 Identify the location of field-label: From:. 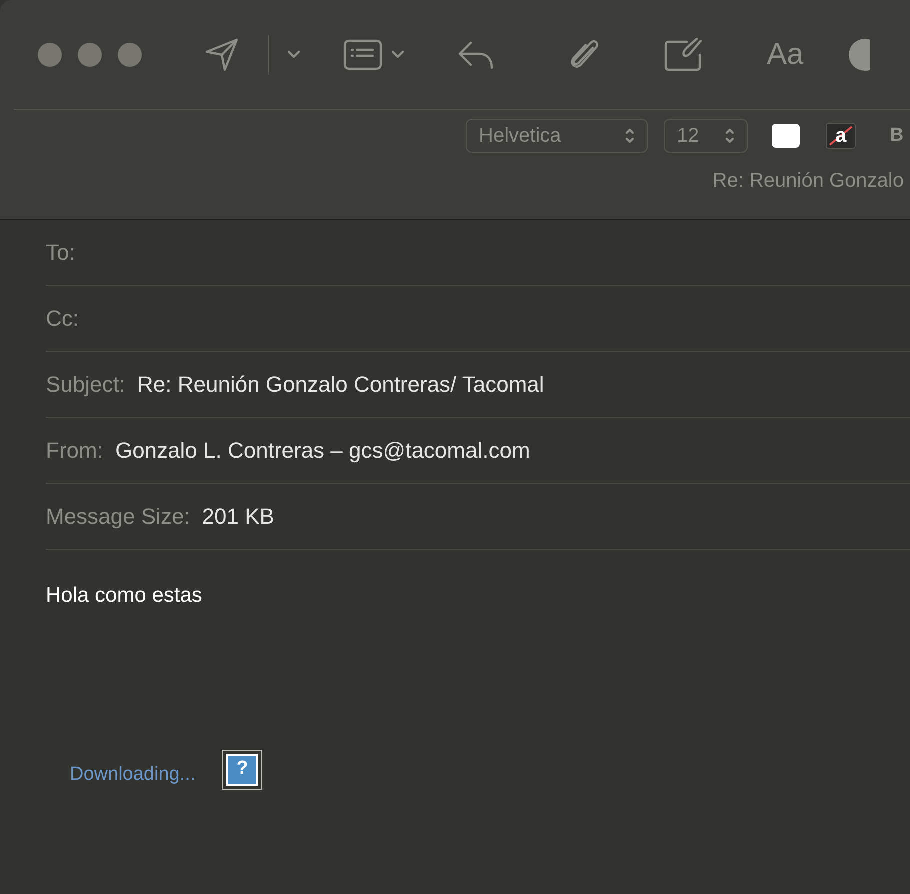
(75, 451).